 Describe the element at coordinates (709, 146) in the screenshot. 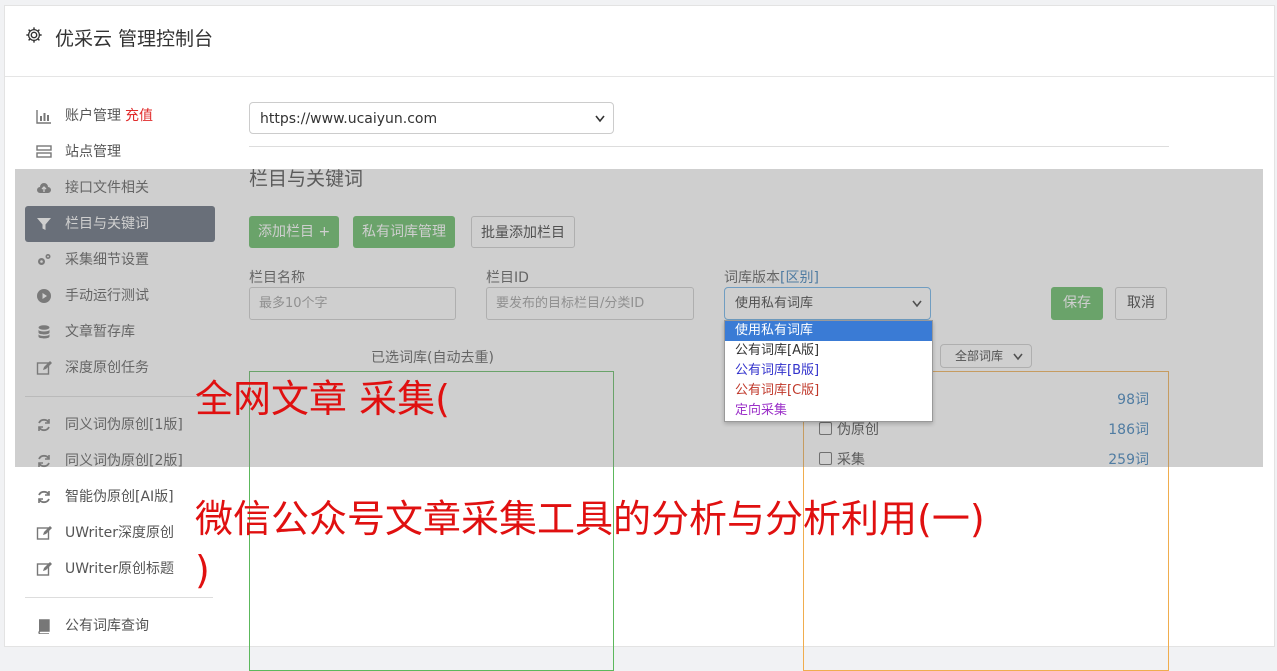

I see `divider` at that location.